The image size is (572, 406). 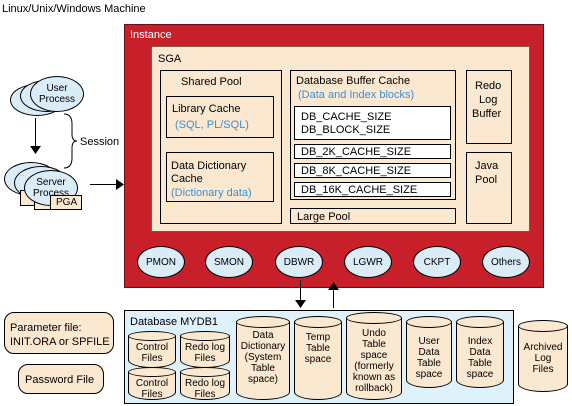 I want to click on index-data-tablespace-top, so click(x=480, y=322).